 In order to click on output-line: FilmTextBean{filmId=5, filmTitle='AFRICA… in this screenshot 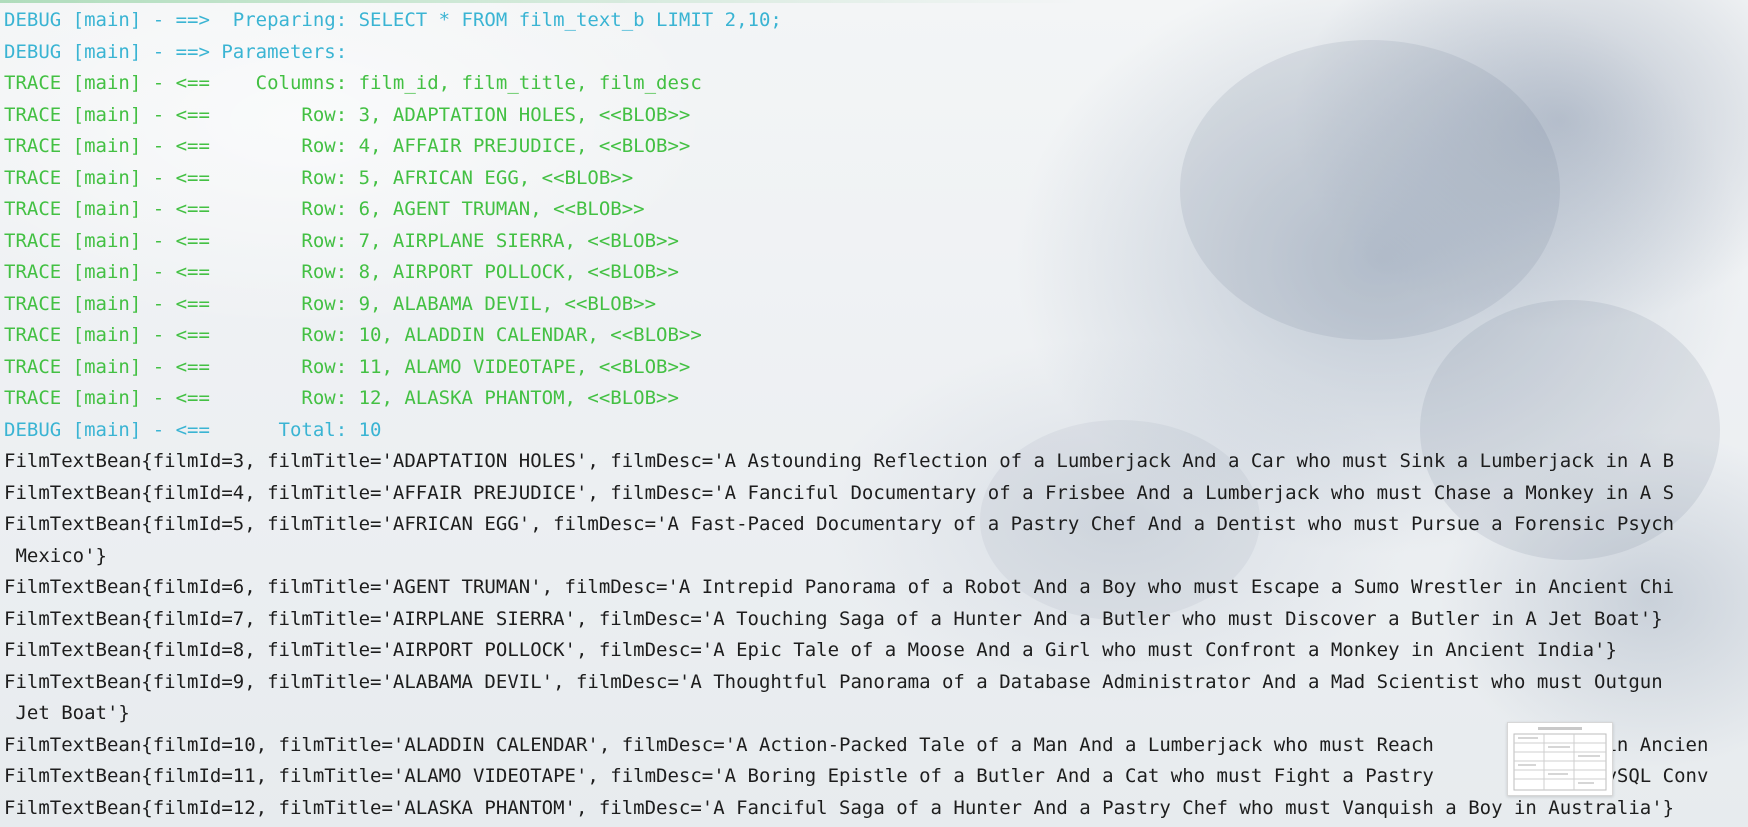, I will do `click(839, 524)`.